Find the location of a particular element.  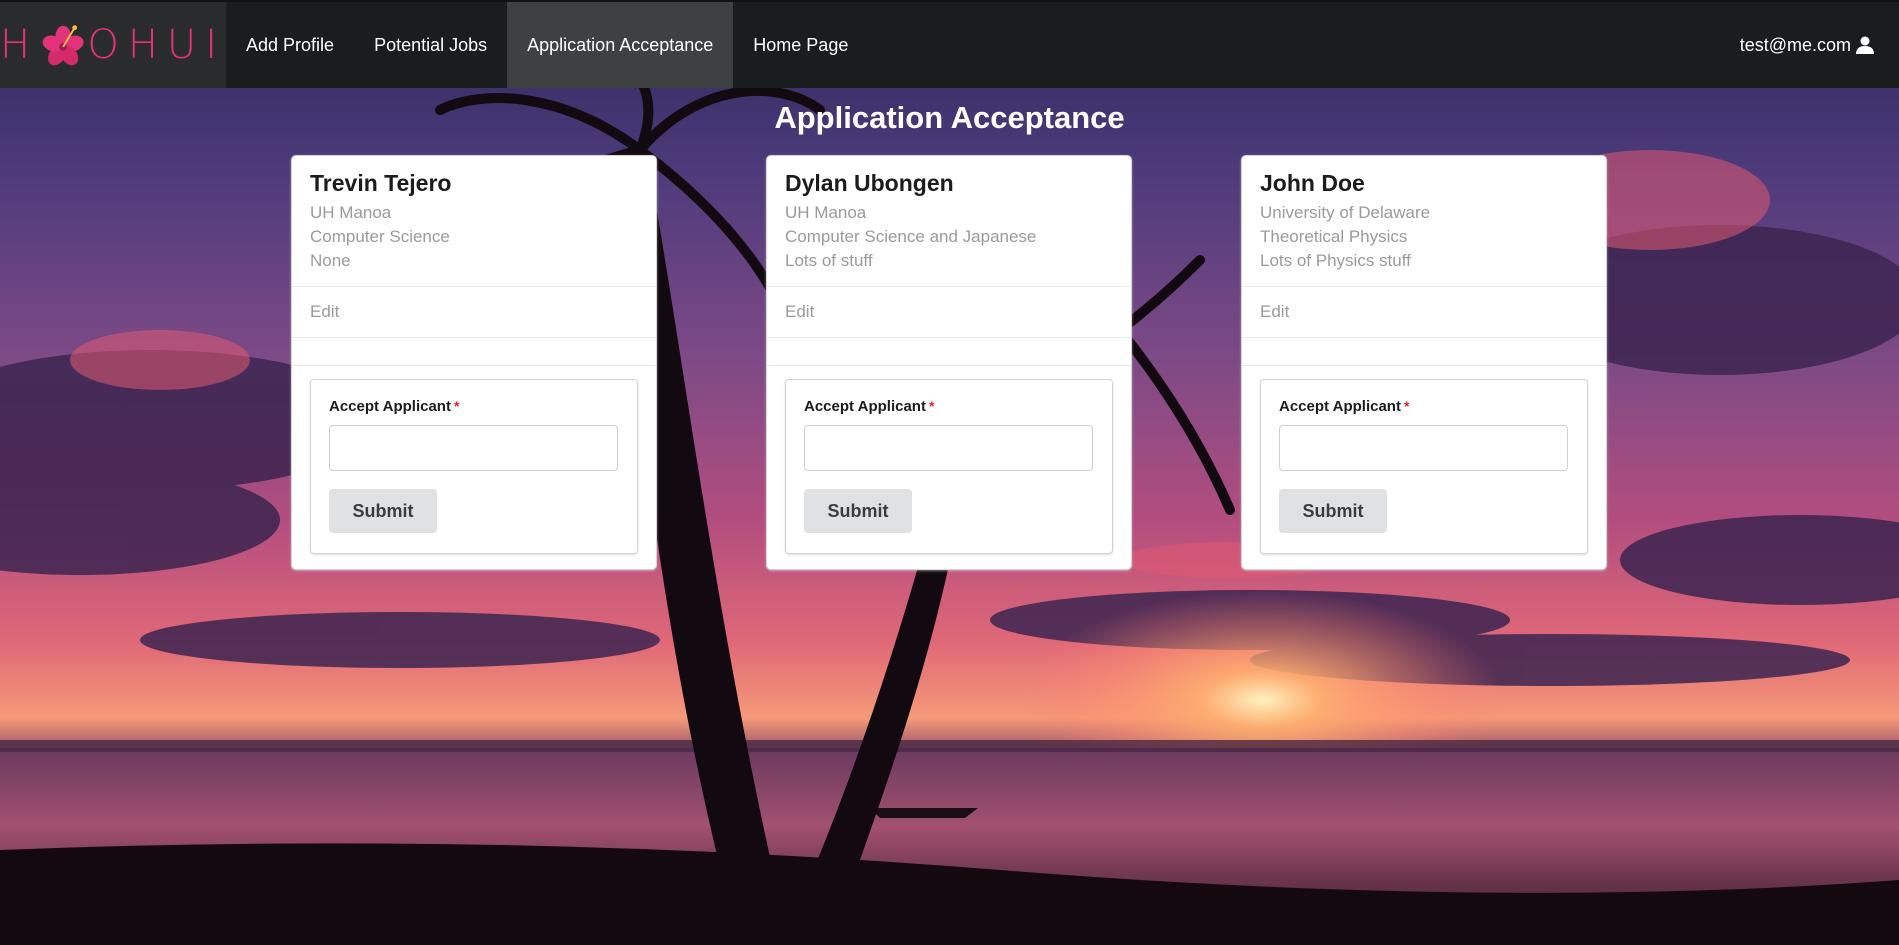

nav-application-acceptance: Application Acceptance is located at coordinates (620, 45).